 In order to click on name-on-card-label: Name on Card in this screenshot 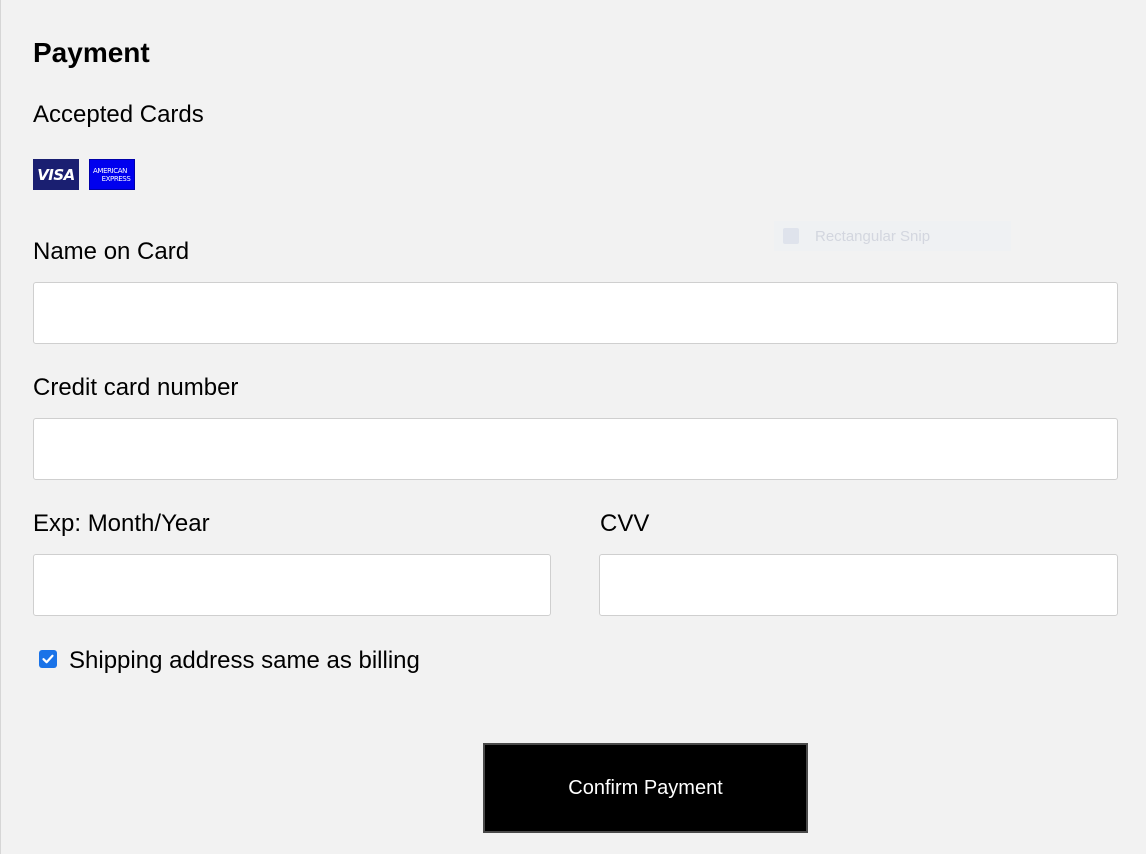, I will do `click(111, 251)`.